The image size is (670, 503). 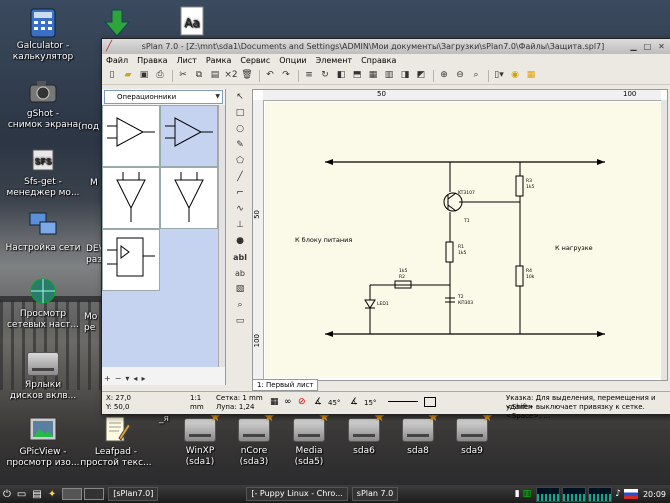 What do you see at coordinates (240, 321) in the screenshot?
I see `ruler-tool-icon: ▭` at bounding box center [240, 321].